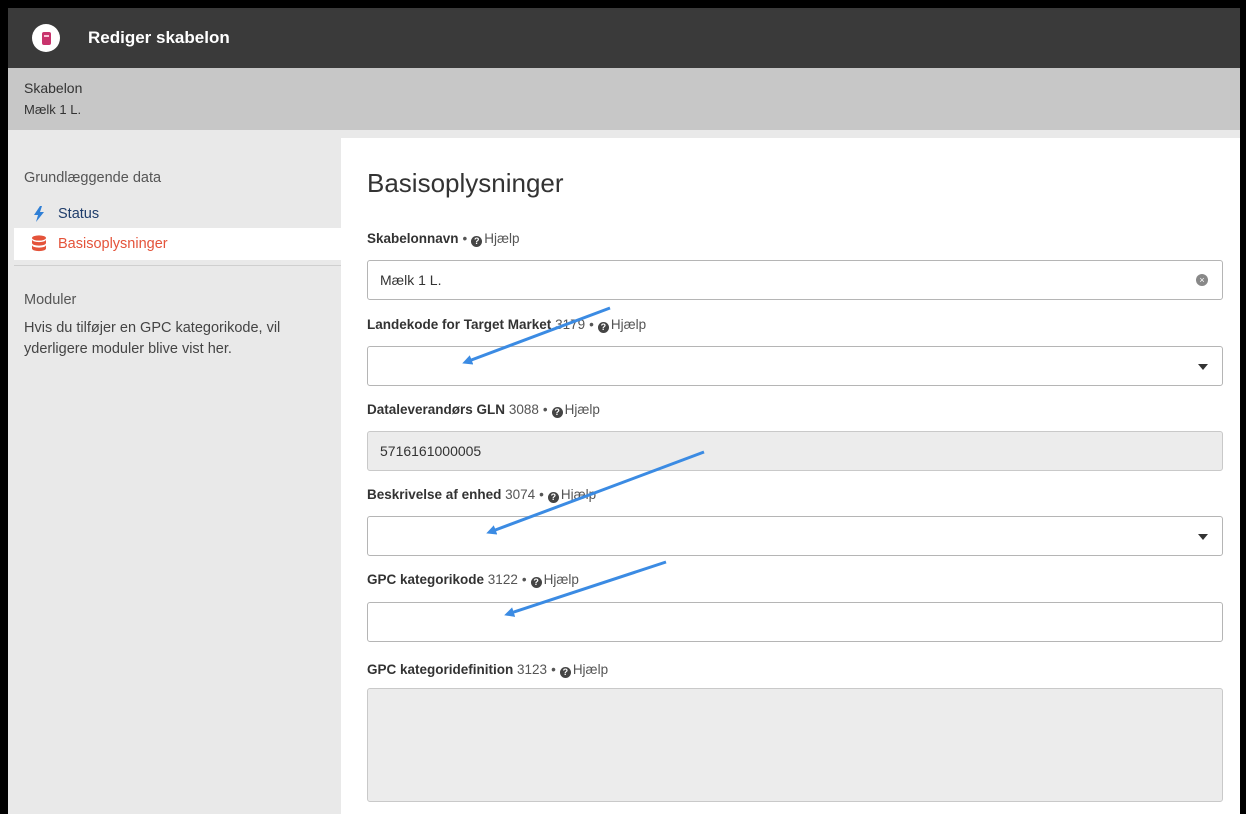  I want to click on field-label-skabelonnavn: Skabelonnavn •? Hjælp, so click(443, 239).